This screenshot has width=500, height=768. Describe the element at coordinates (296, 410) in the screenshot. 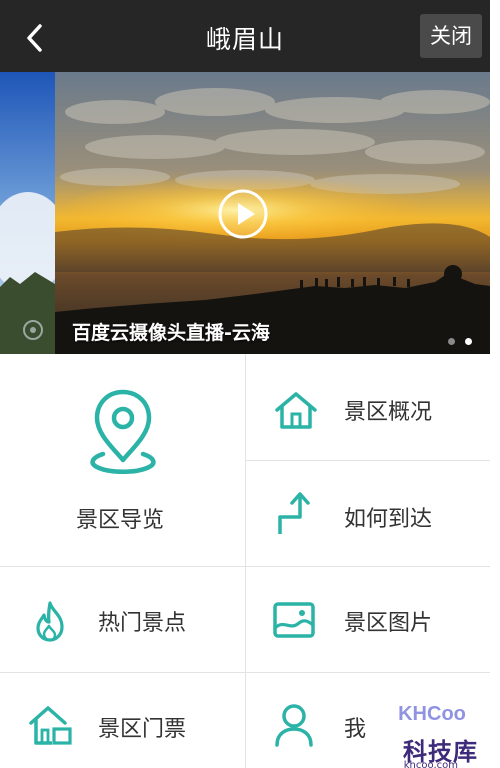

I see `house-icon` at that location.